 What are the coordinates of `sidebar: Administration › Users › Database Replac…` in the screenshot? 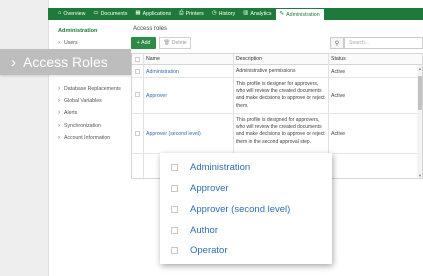 It's located at (88, 100).